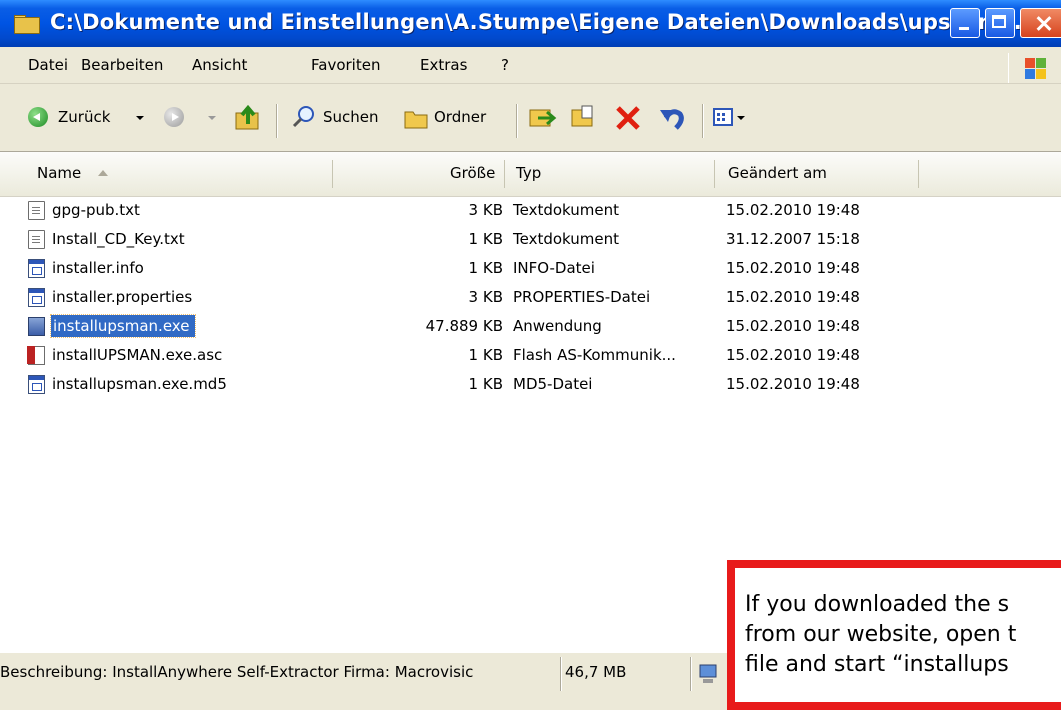 This screenshot has width=1061, height=710. Describe the element at coordinates (1040, 23) in the screenshot. I see `close-button` at that location.